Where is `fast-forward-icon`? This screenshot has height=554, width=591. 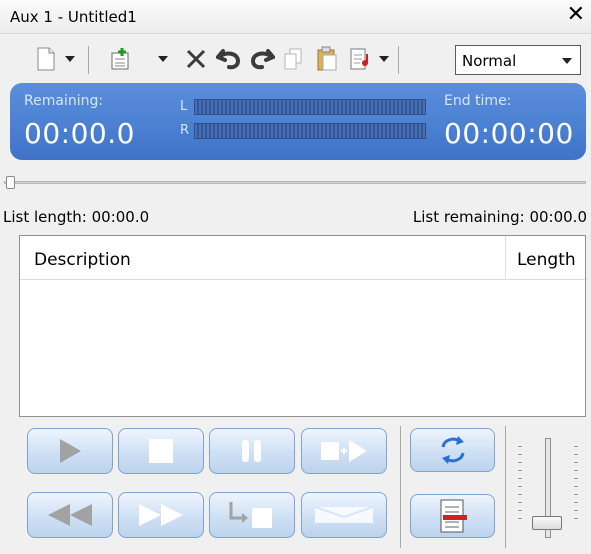
fast-forward-icon is located at coordinates (161, 515).